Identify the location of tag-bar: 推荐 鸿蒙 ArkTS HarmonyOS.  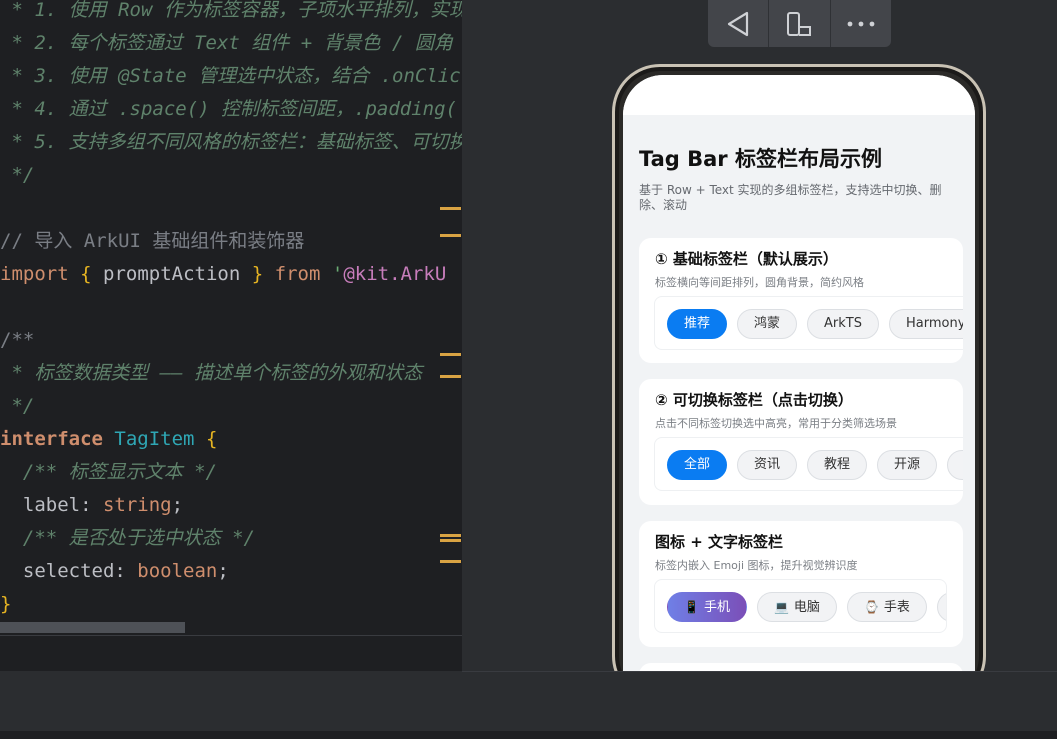
(808, 323).